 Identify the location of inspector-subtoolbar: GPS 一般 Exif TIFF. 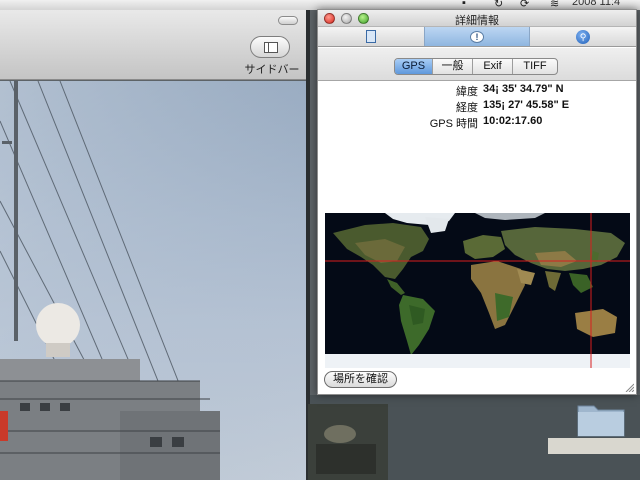
(477, 64).